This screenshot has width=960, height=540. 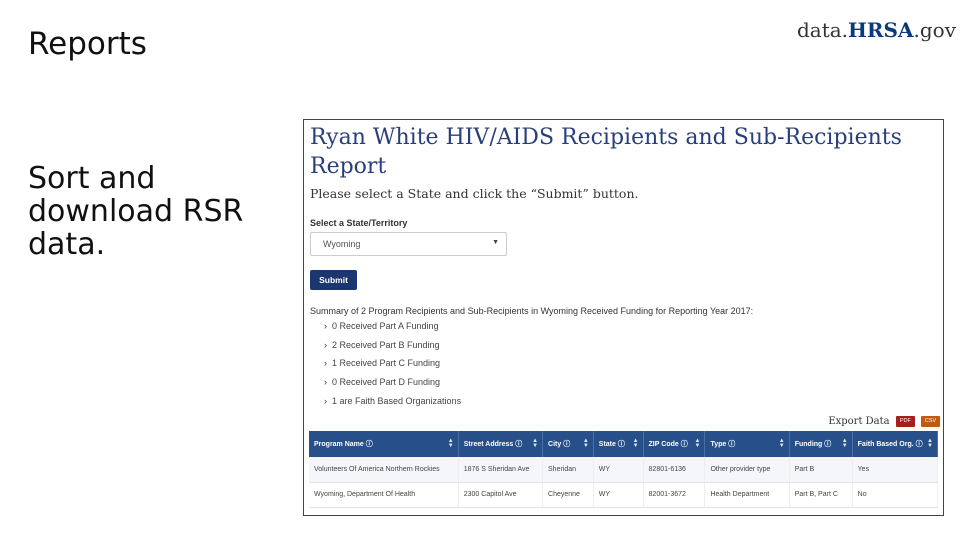 I want to click on column-header-type: Type ⓘ ▲ ▼, so click(x=747, y=444).